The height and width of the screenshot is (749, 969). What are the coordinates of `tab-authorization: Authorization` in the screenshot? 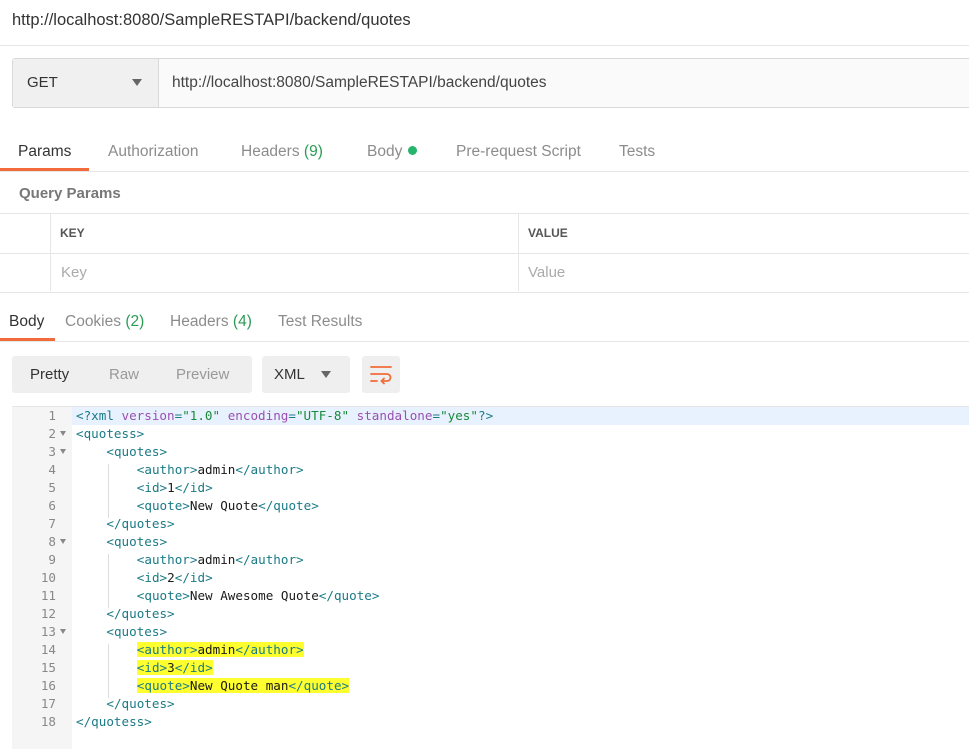 It's located at (153, 152).